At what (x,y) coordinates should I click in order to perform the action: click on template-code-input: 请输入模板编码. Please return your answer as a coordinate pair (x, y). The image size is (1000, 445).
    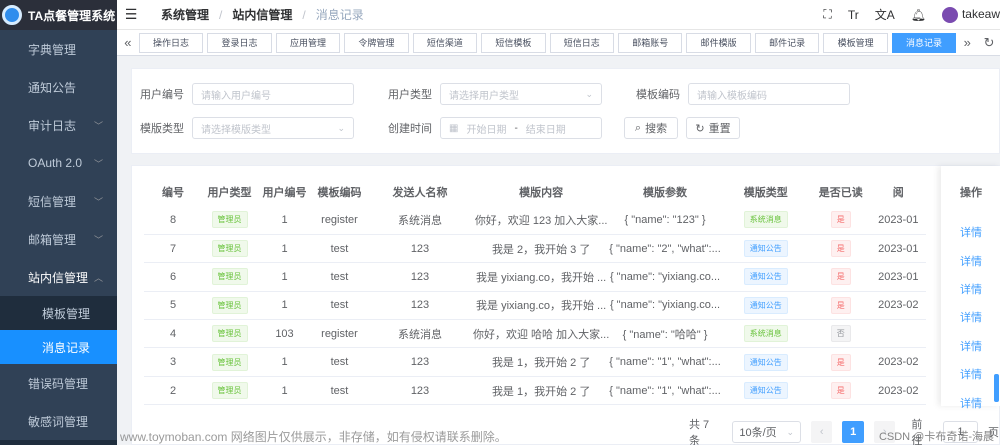
    Looking at the image, I should click on (769, 94).